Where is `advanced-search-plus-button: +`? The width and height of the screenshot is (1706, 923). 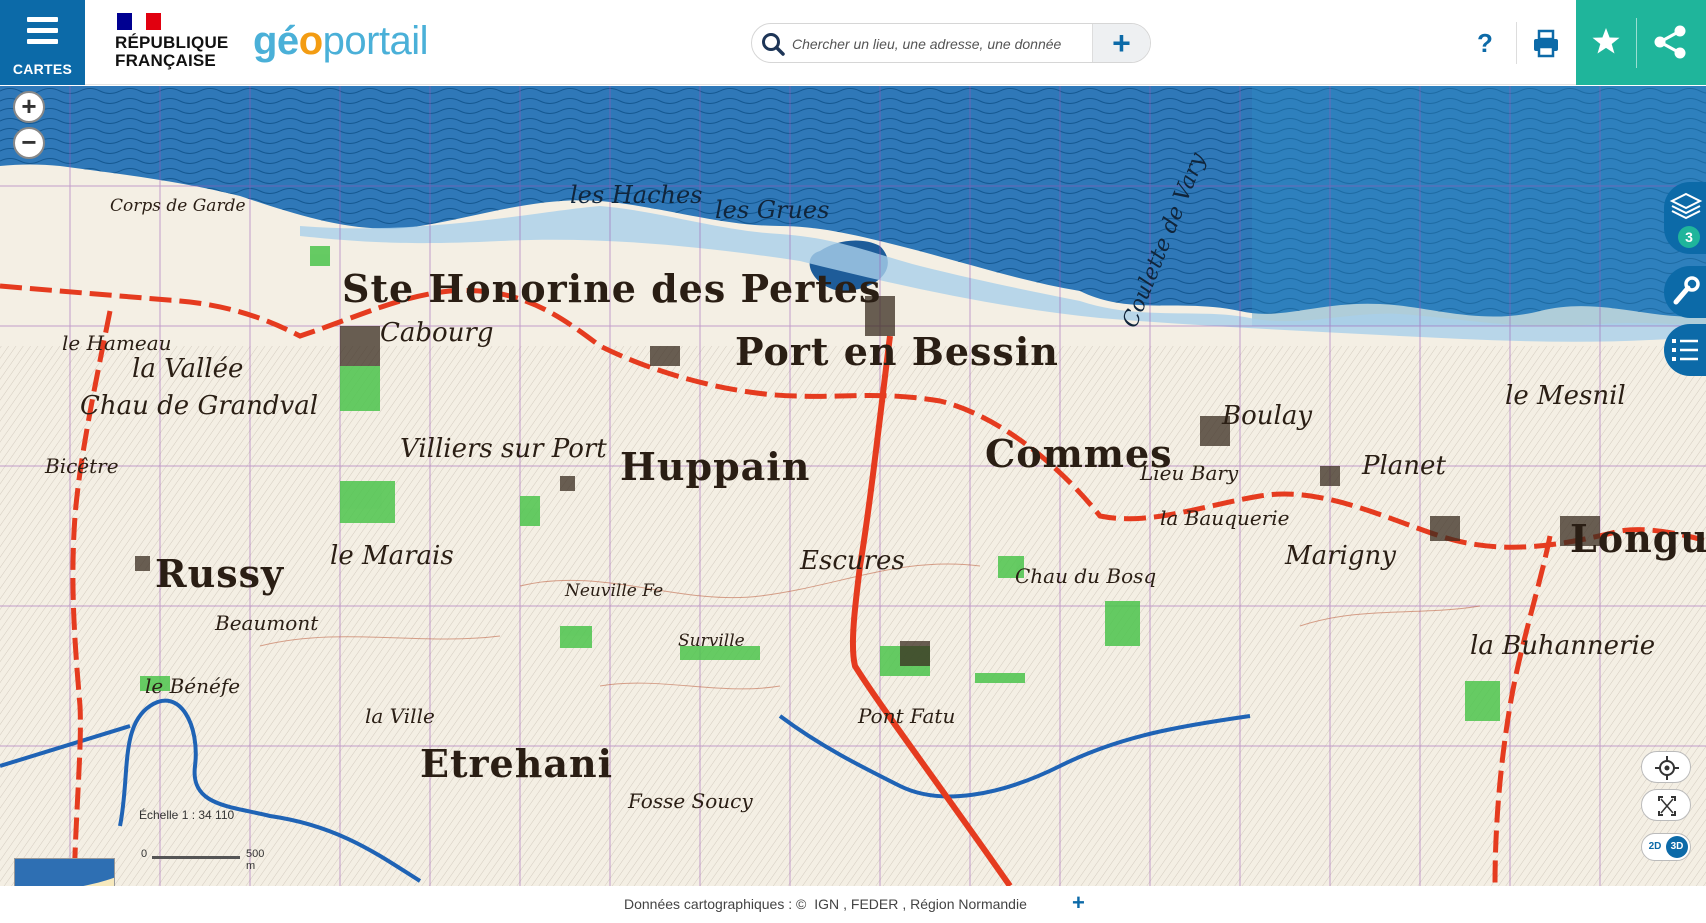
advanced-search-plus-button: + is located at coordinates (1121, 43).